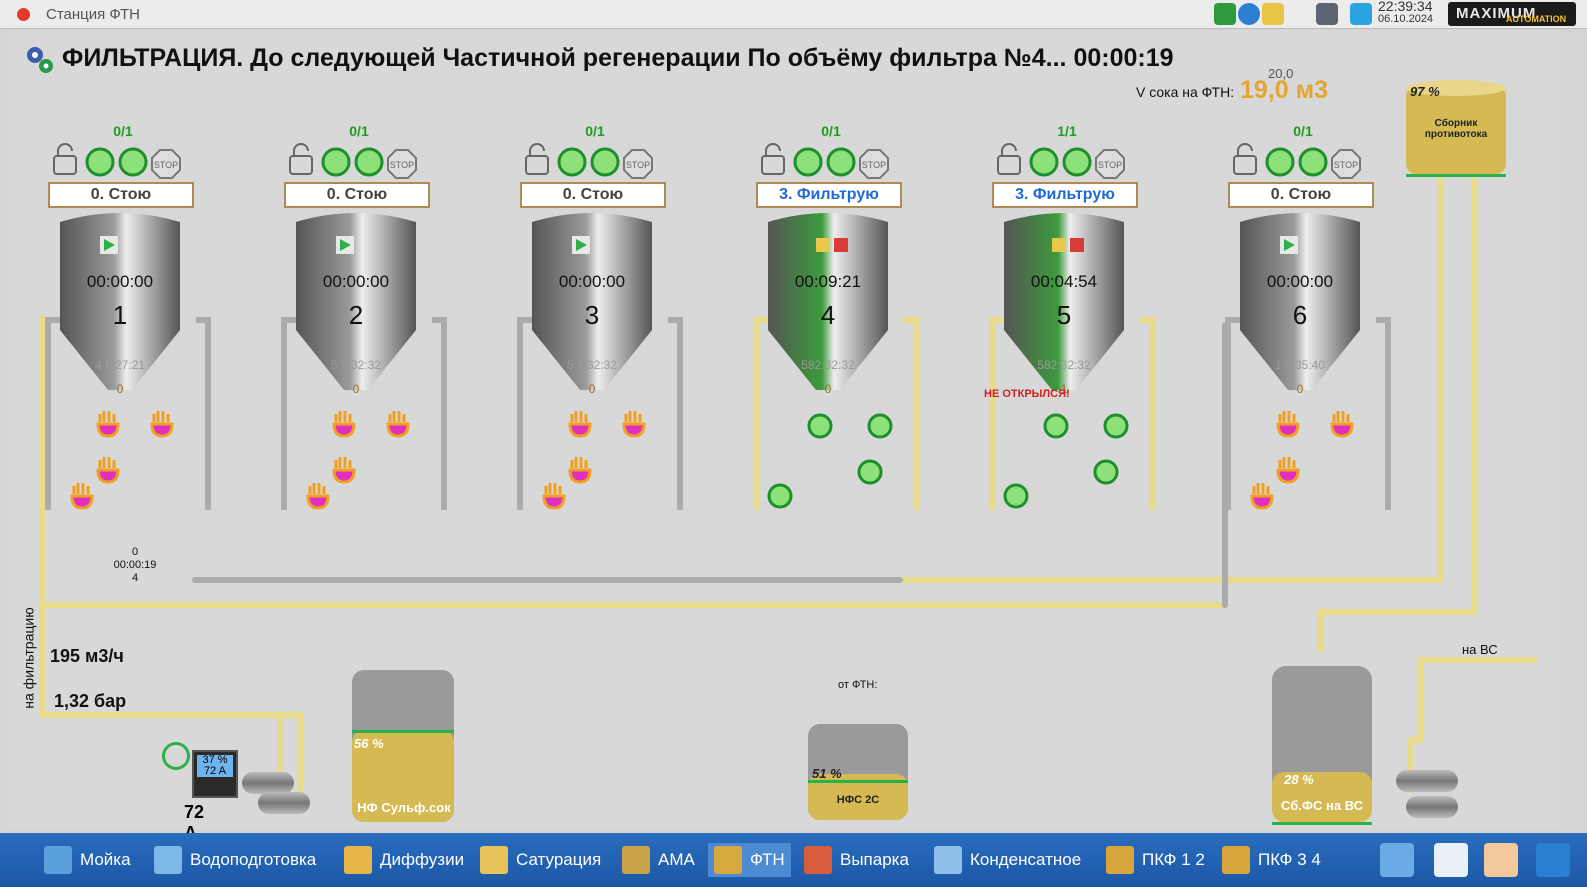 This screenshot has height=887, width=1587. I want to click on taskbar-item-label: АМА, so click(676, 859).